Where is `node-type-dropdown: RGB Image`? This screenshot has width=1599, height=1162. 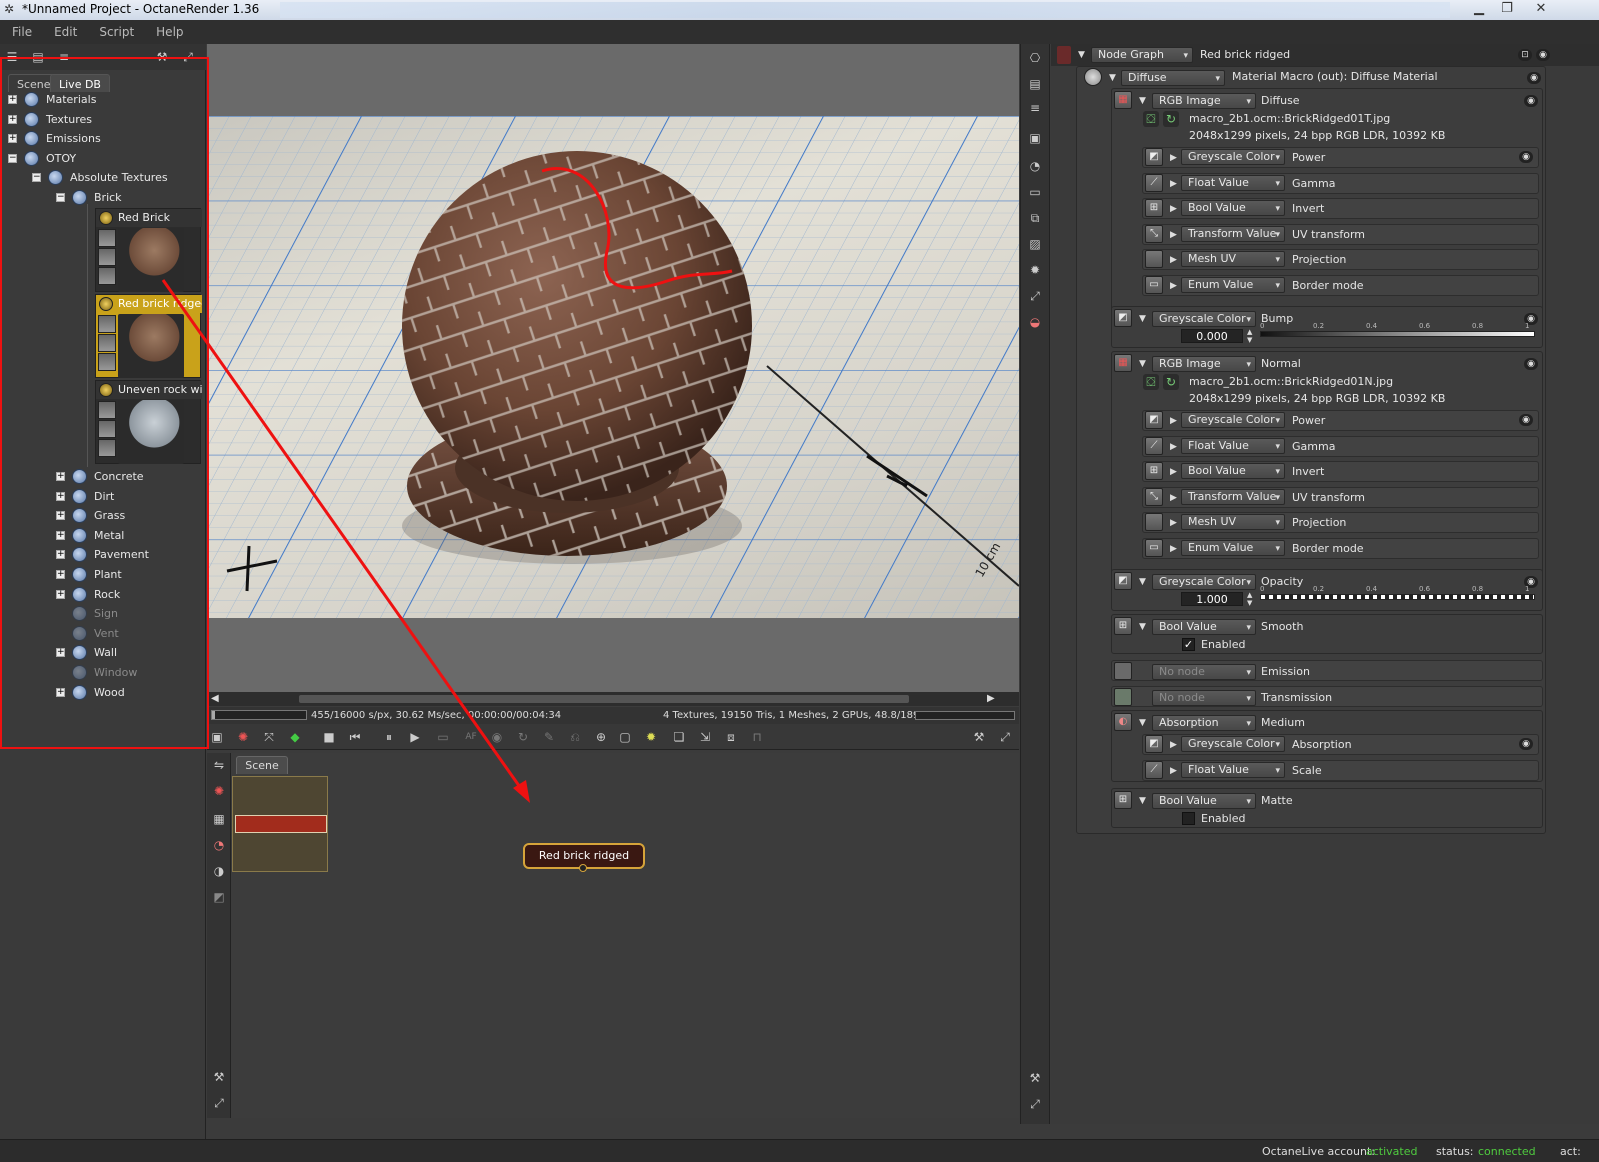 node-type-dropdown: RGB Image is located at coordinates (1204, 101).